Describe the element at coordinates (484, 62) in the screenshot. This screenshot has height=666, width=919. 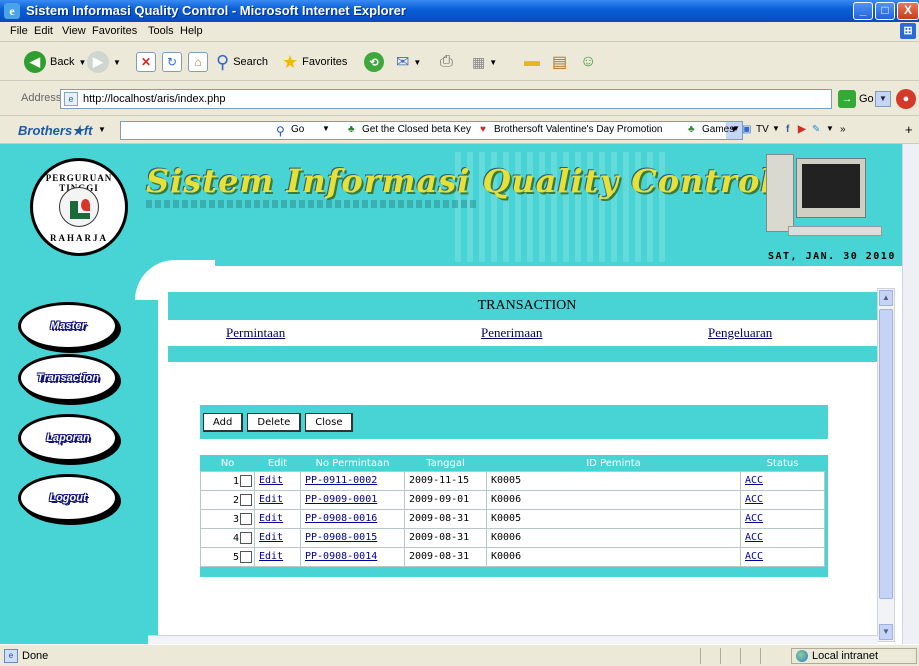
I see `edit-page-button: ▦ ▼` at that location.